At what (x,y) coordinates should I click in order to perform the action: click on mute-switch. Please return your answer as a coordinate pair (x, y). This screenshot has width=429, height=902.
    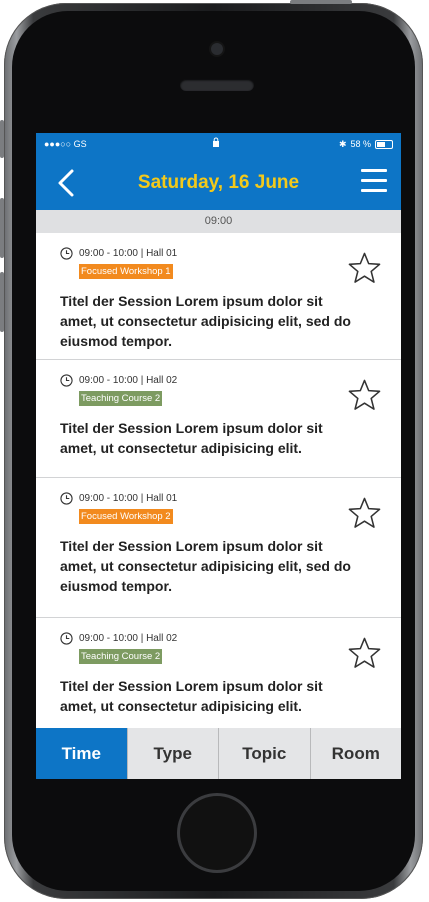
    Looking at the image, I should click on (2, 139).